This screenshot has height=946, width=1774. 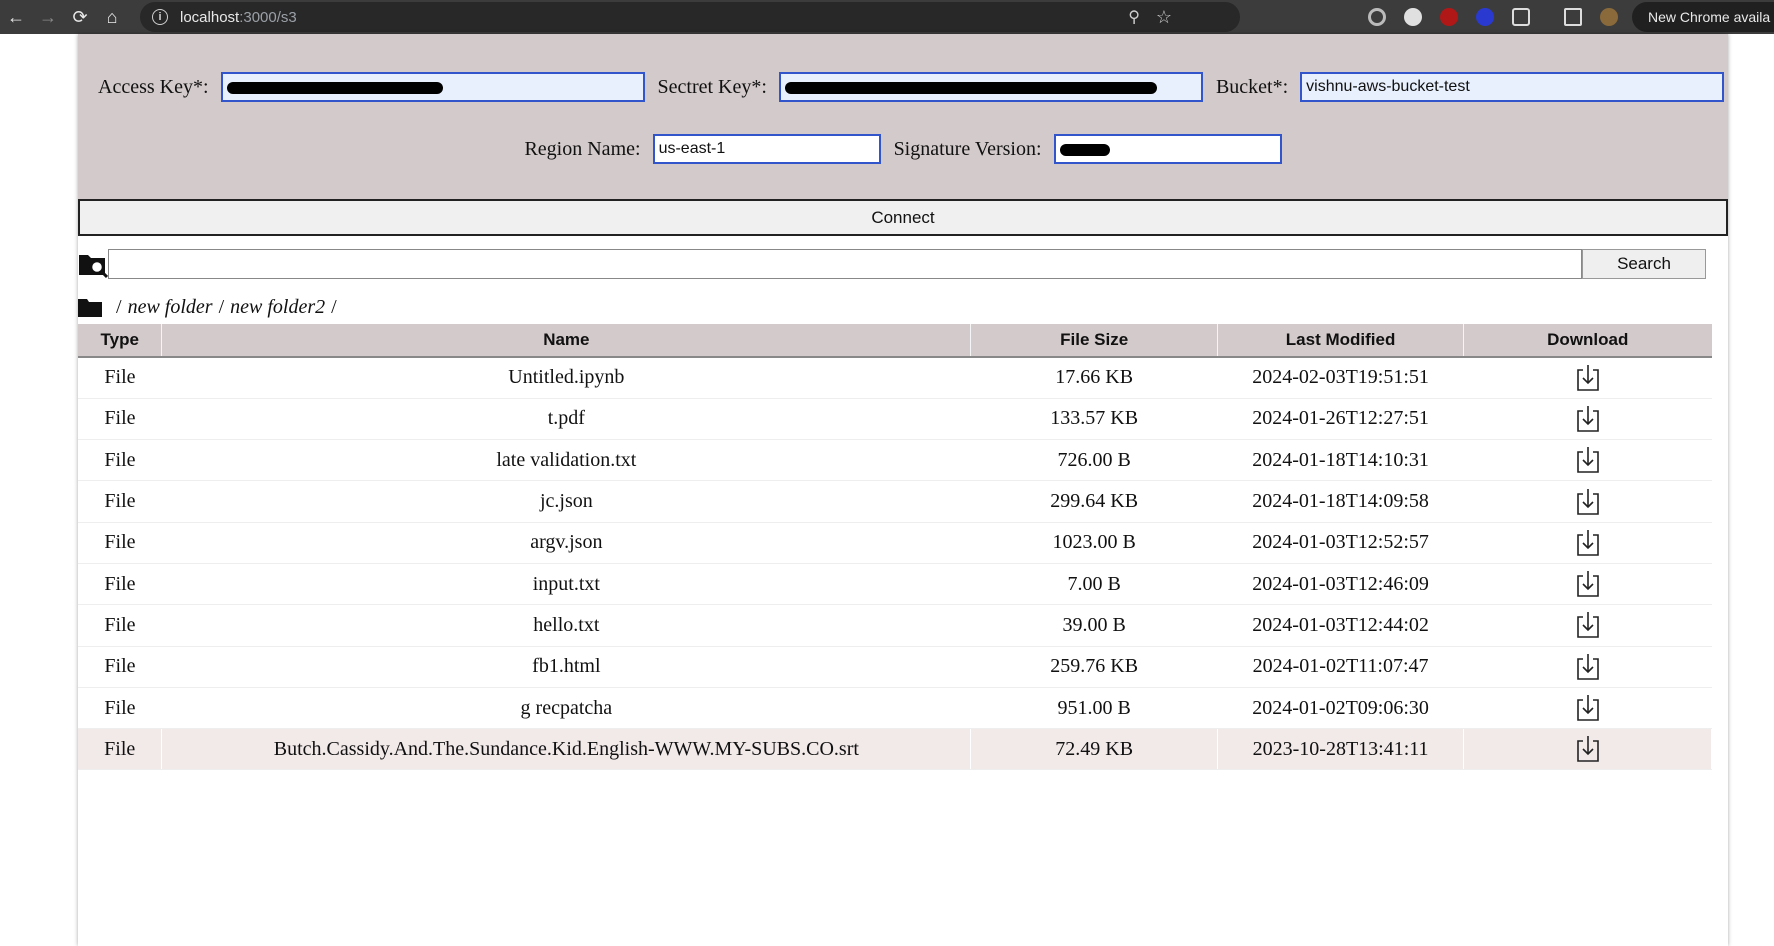 What do you see at coordinates (1340, 460) in the screenshot?
I see `cell-last-modified: 2024-01-18T14:10:31` at bounding box center [1340, 460].